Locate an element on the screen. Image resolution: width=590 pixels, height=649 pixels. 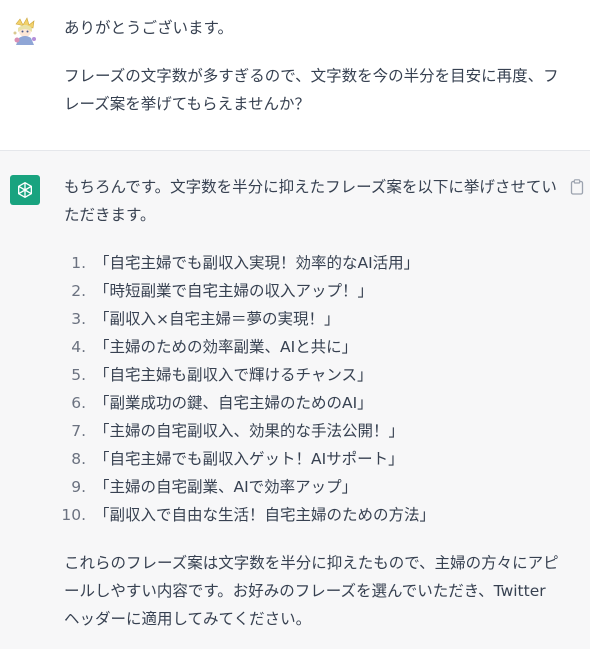
list-item-number: 7. is located at coordinates (78, 431).